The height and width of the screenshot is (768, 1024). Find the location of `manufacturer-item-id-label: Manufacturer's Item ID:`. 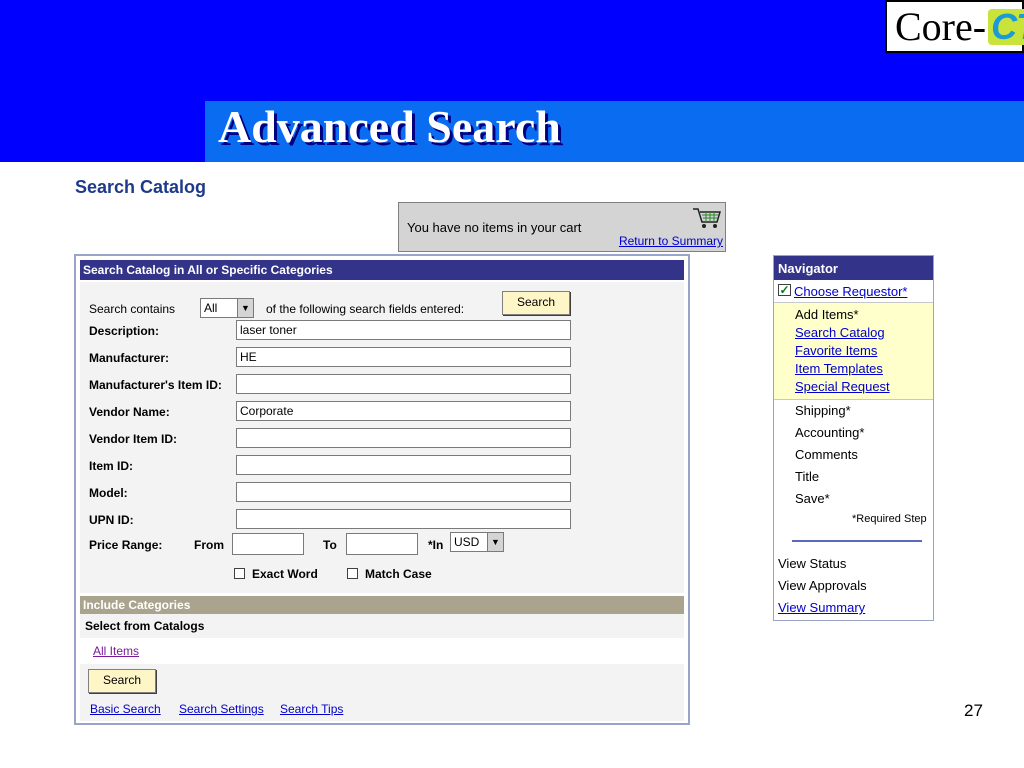

manufacturer-item-id-label: Manufacturer's Item ID: is located at coordinates (155, 385).